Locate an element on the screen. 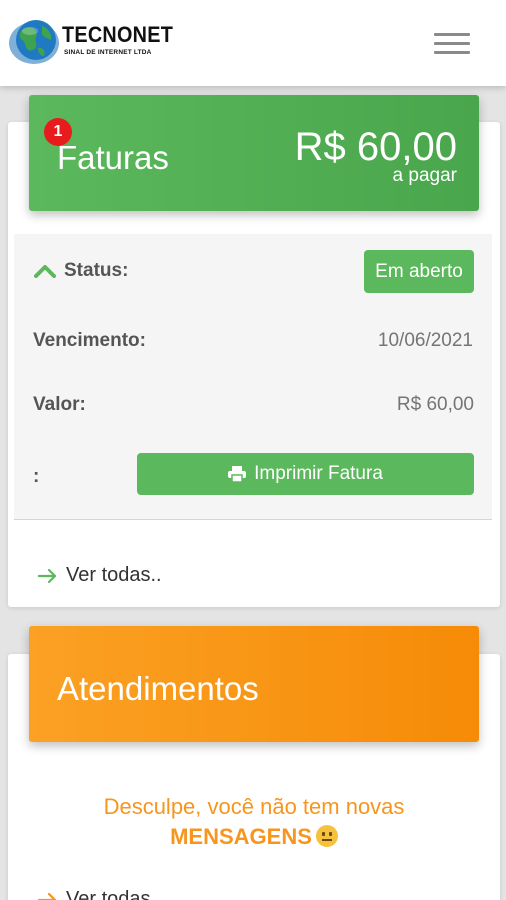 The image size is (506, 900). value-label: Valor: is located at coordinates (59, 404).